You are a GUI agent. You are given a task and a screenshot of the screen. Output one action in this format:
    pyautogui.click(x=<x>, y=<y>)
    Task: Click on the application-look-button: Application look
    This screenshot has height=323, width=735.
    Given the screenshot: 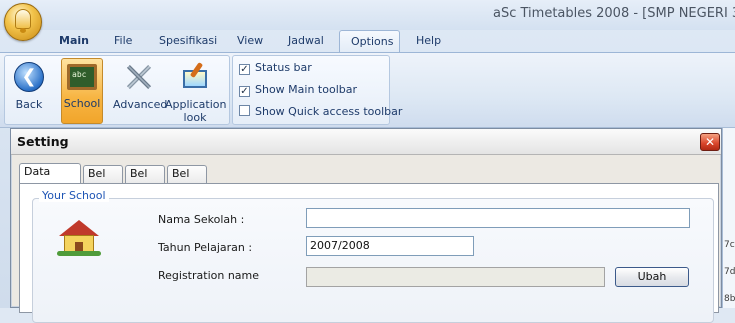 What is the action you would take?
    pyautogui.click(x=196, y=91)
    